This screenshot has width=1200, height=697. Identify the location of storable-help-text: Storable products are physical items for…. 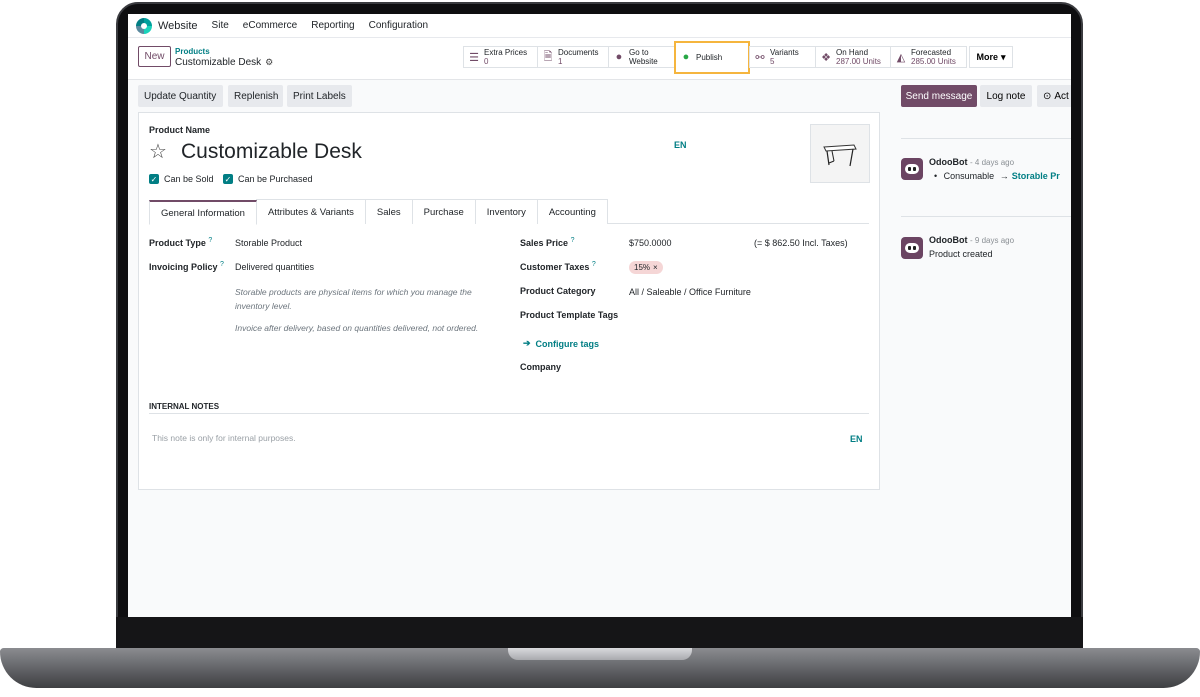
(353, 299).